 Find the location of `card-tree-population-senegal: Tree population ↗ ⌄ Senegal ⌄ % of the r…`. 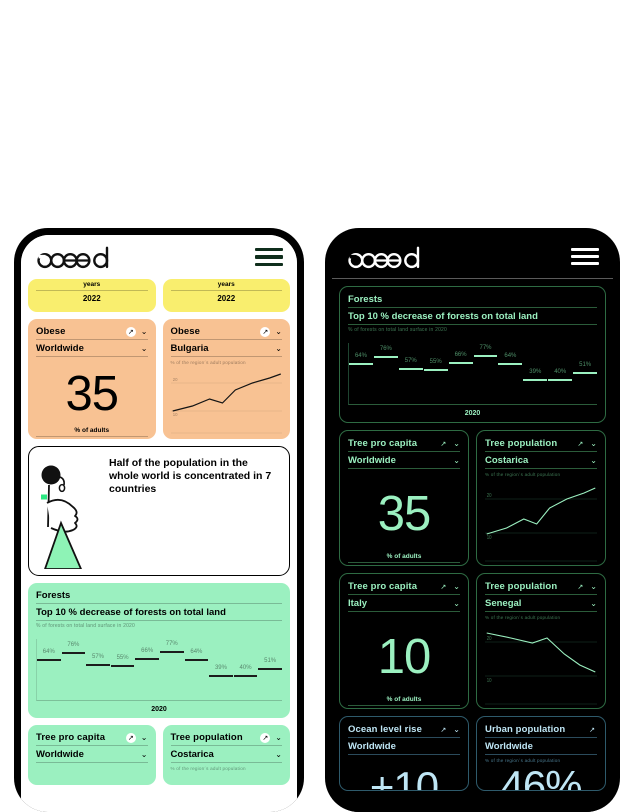

card-tree-population-senegal: Tree population ↗ ⌄ Senegal ⌄ % of the r… is located at coordinates (541, 641).